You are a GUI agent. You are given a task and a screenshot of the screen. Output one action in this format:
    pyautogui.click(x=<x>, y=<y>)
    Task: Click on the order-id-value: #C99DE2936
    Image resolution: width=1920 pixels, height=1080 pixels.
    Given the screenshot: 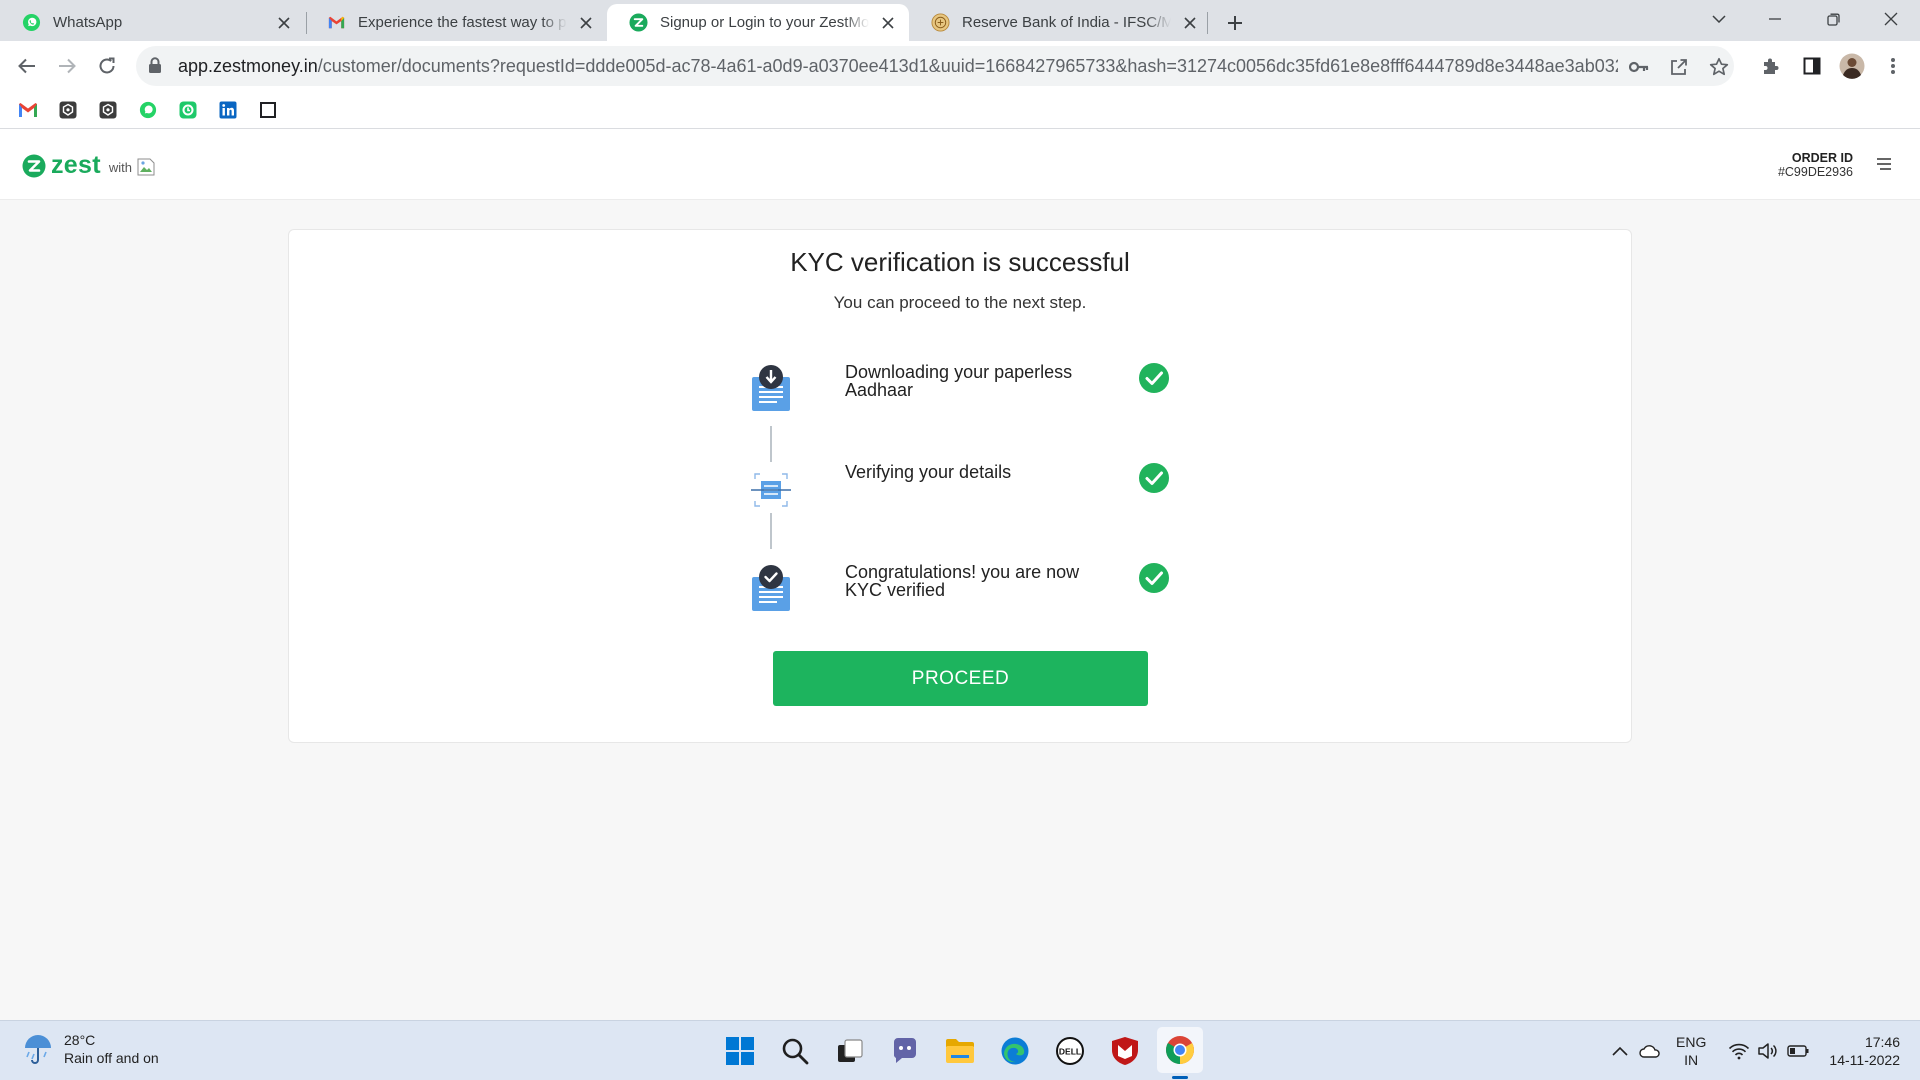 What is the action you would take?
    pyautogui.click(x=1815, y=172)
    